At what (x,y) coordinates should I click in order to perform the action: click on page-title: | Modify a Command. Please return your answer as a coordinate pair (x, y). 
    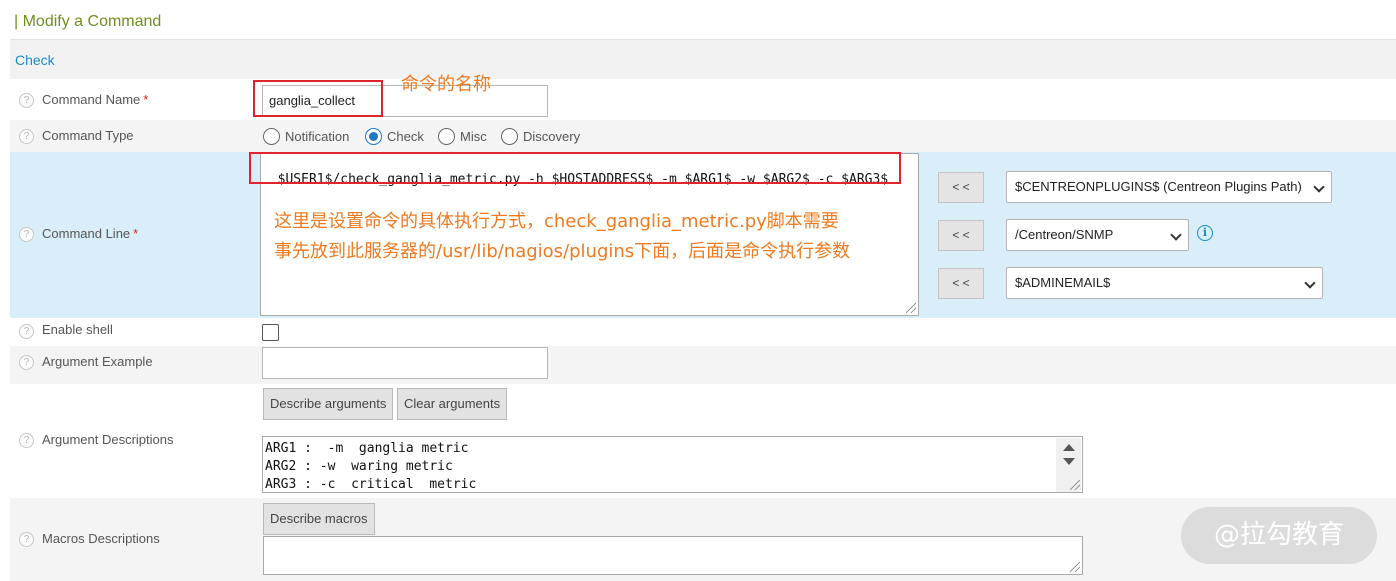
    Looking at the image, I should click on (88, 21).